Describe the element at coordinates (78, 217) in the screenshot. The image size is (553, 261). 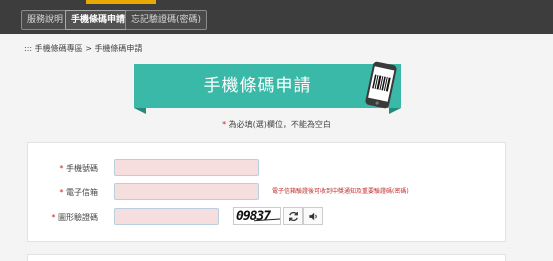
I see `captcha-label-text: 圖形驗證碼` at that location.